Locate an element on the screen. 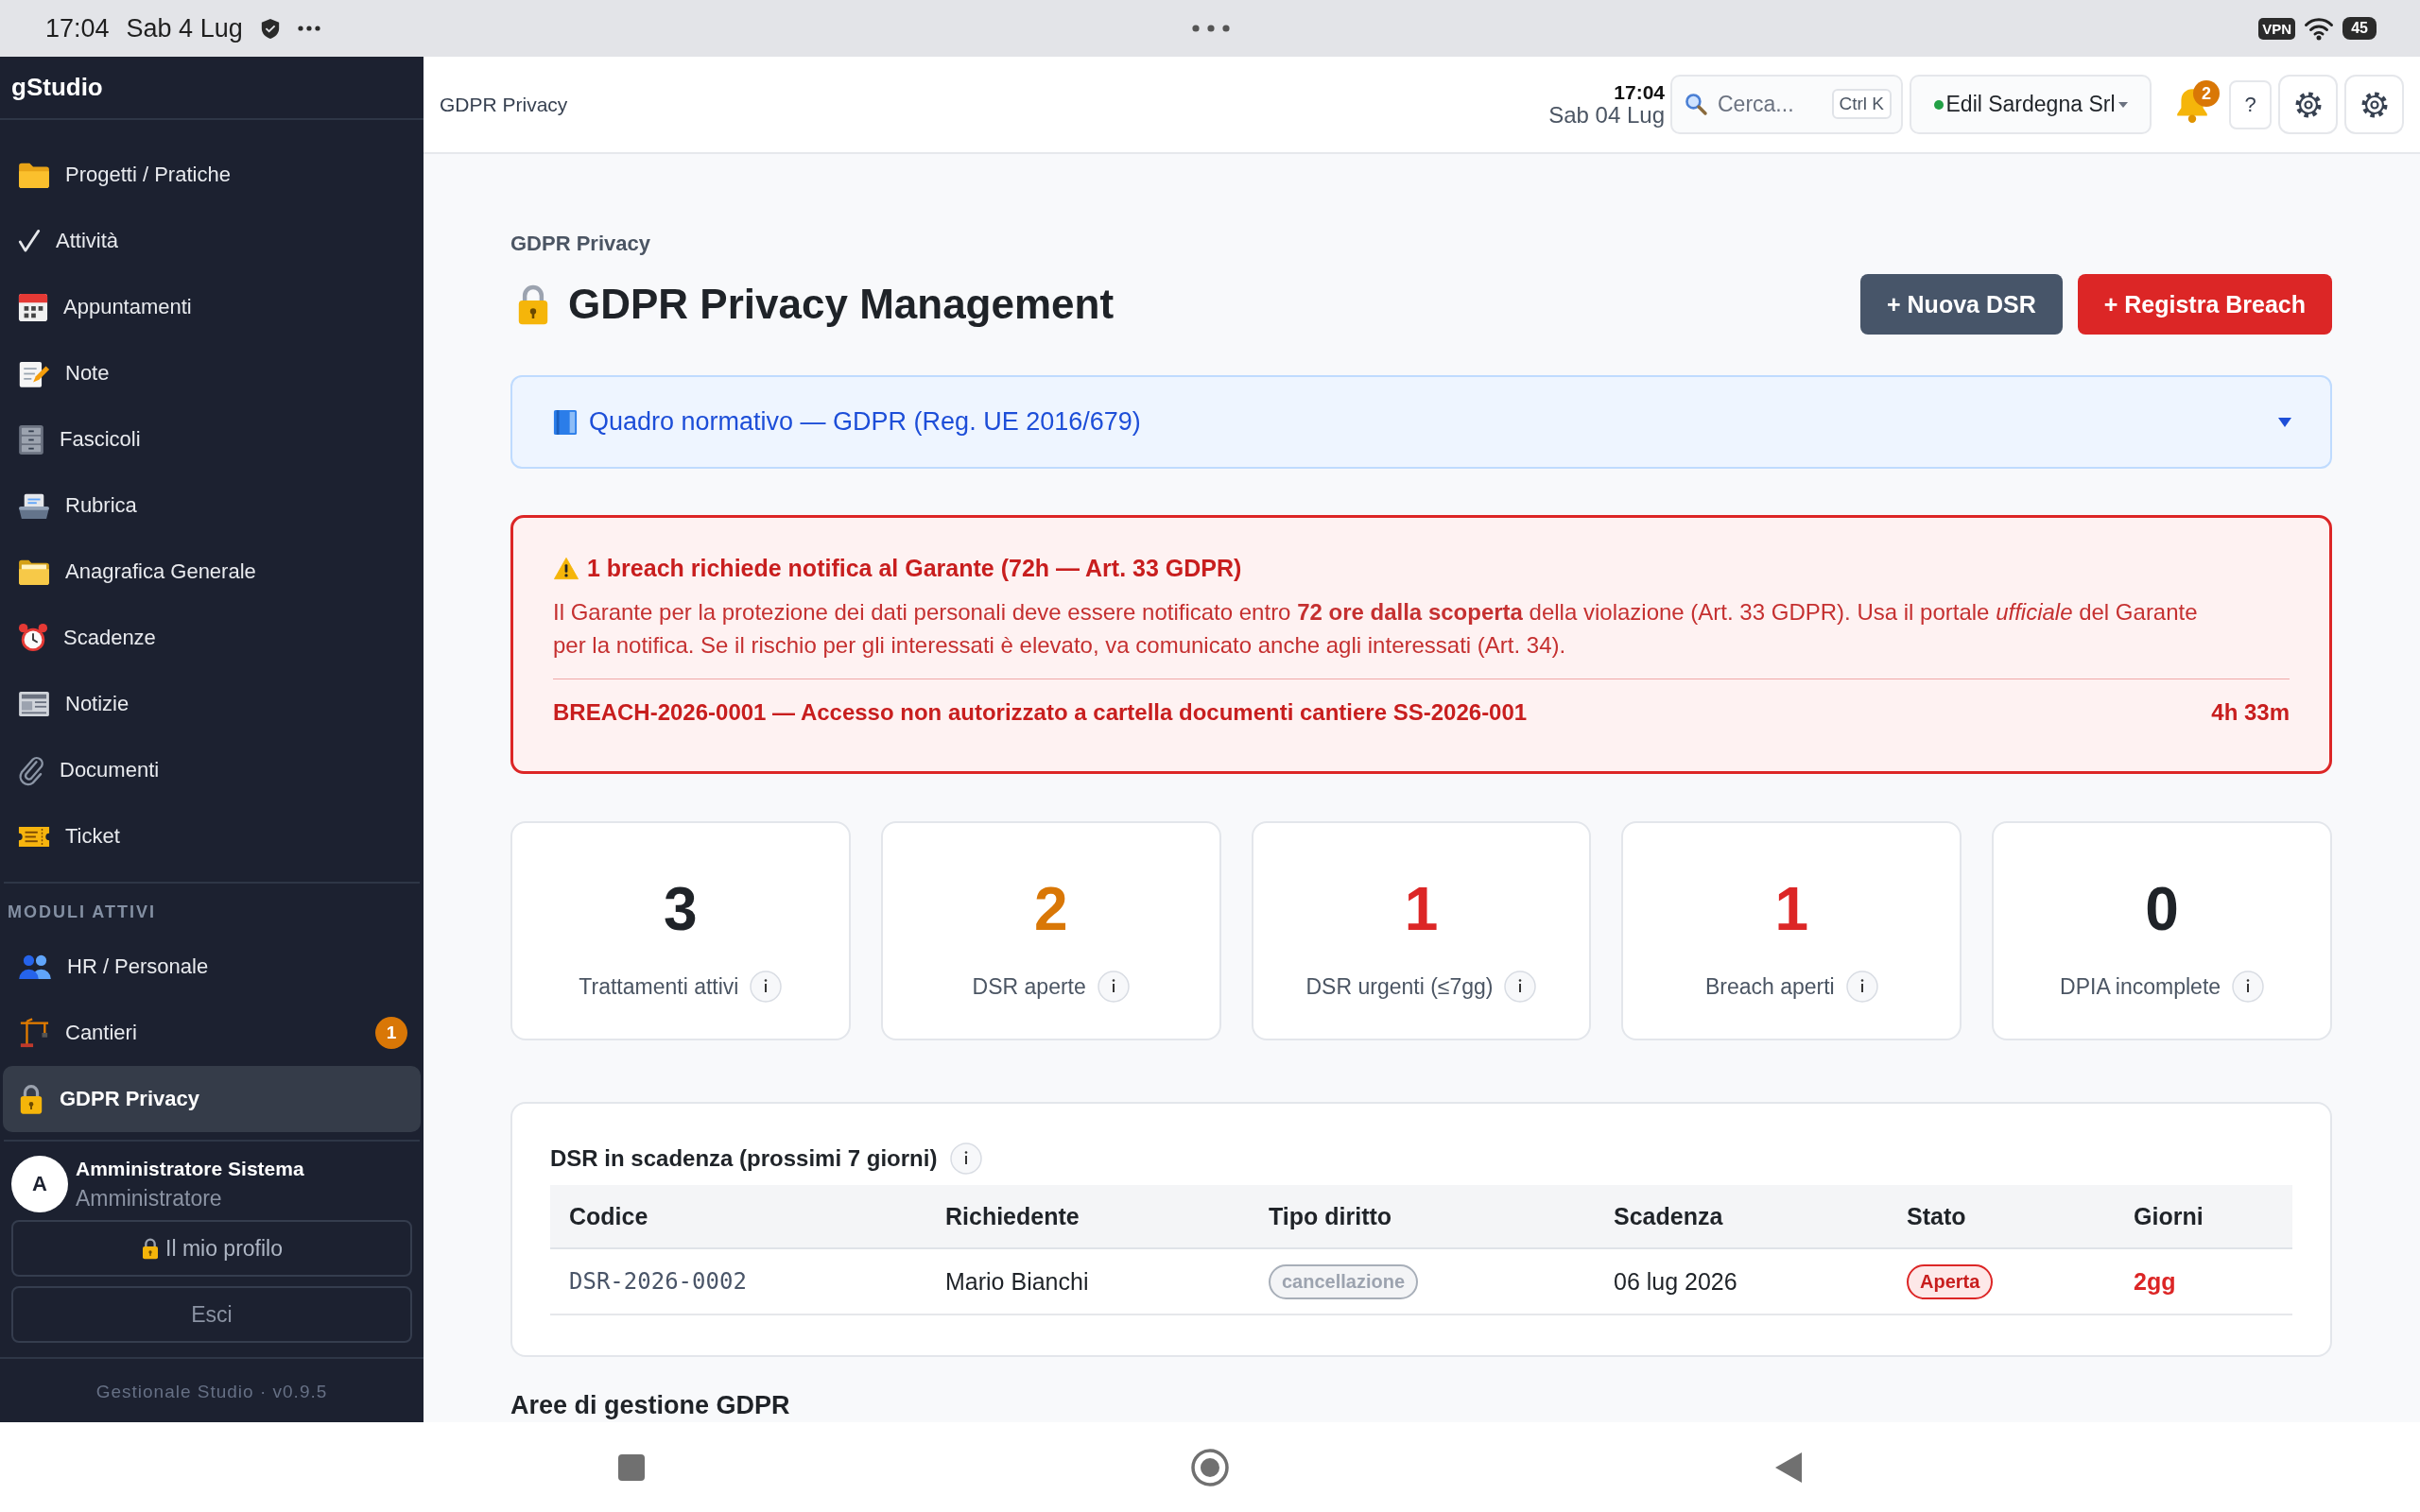  sidebar-item: Note is located at coordinates (212, 373).